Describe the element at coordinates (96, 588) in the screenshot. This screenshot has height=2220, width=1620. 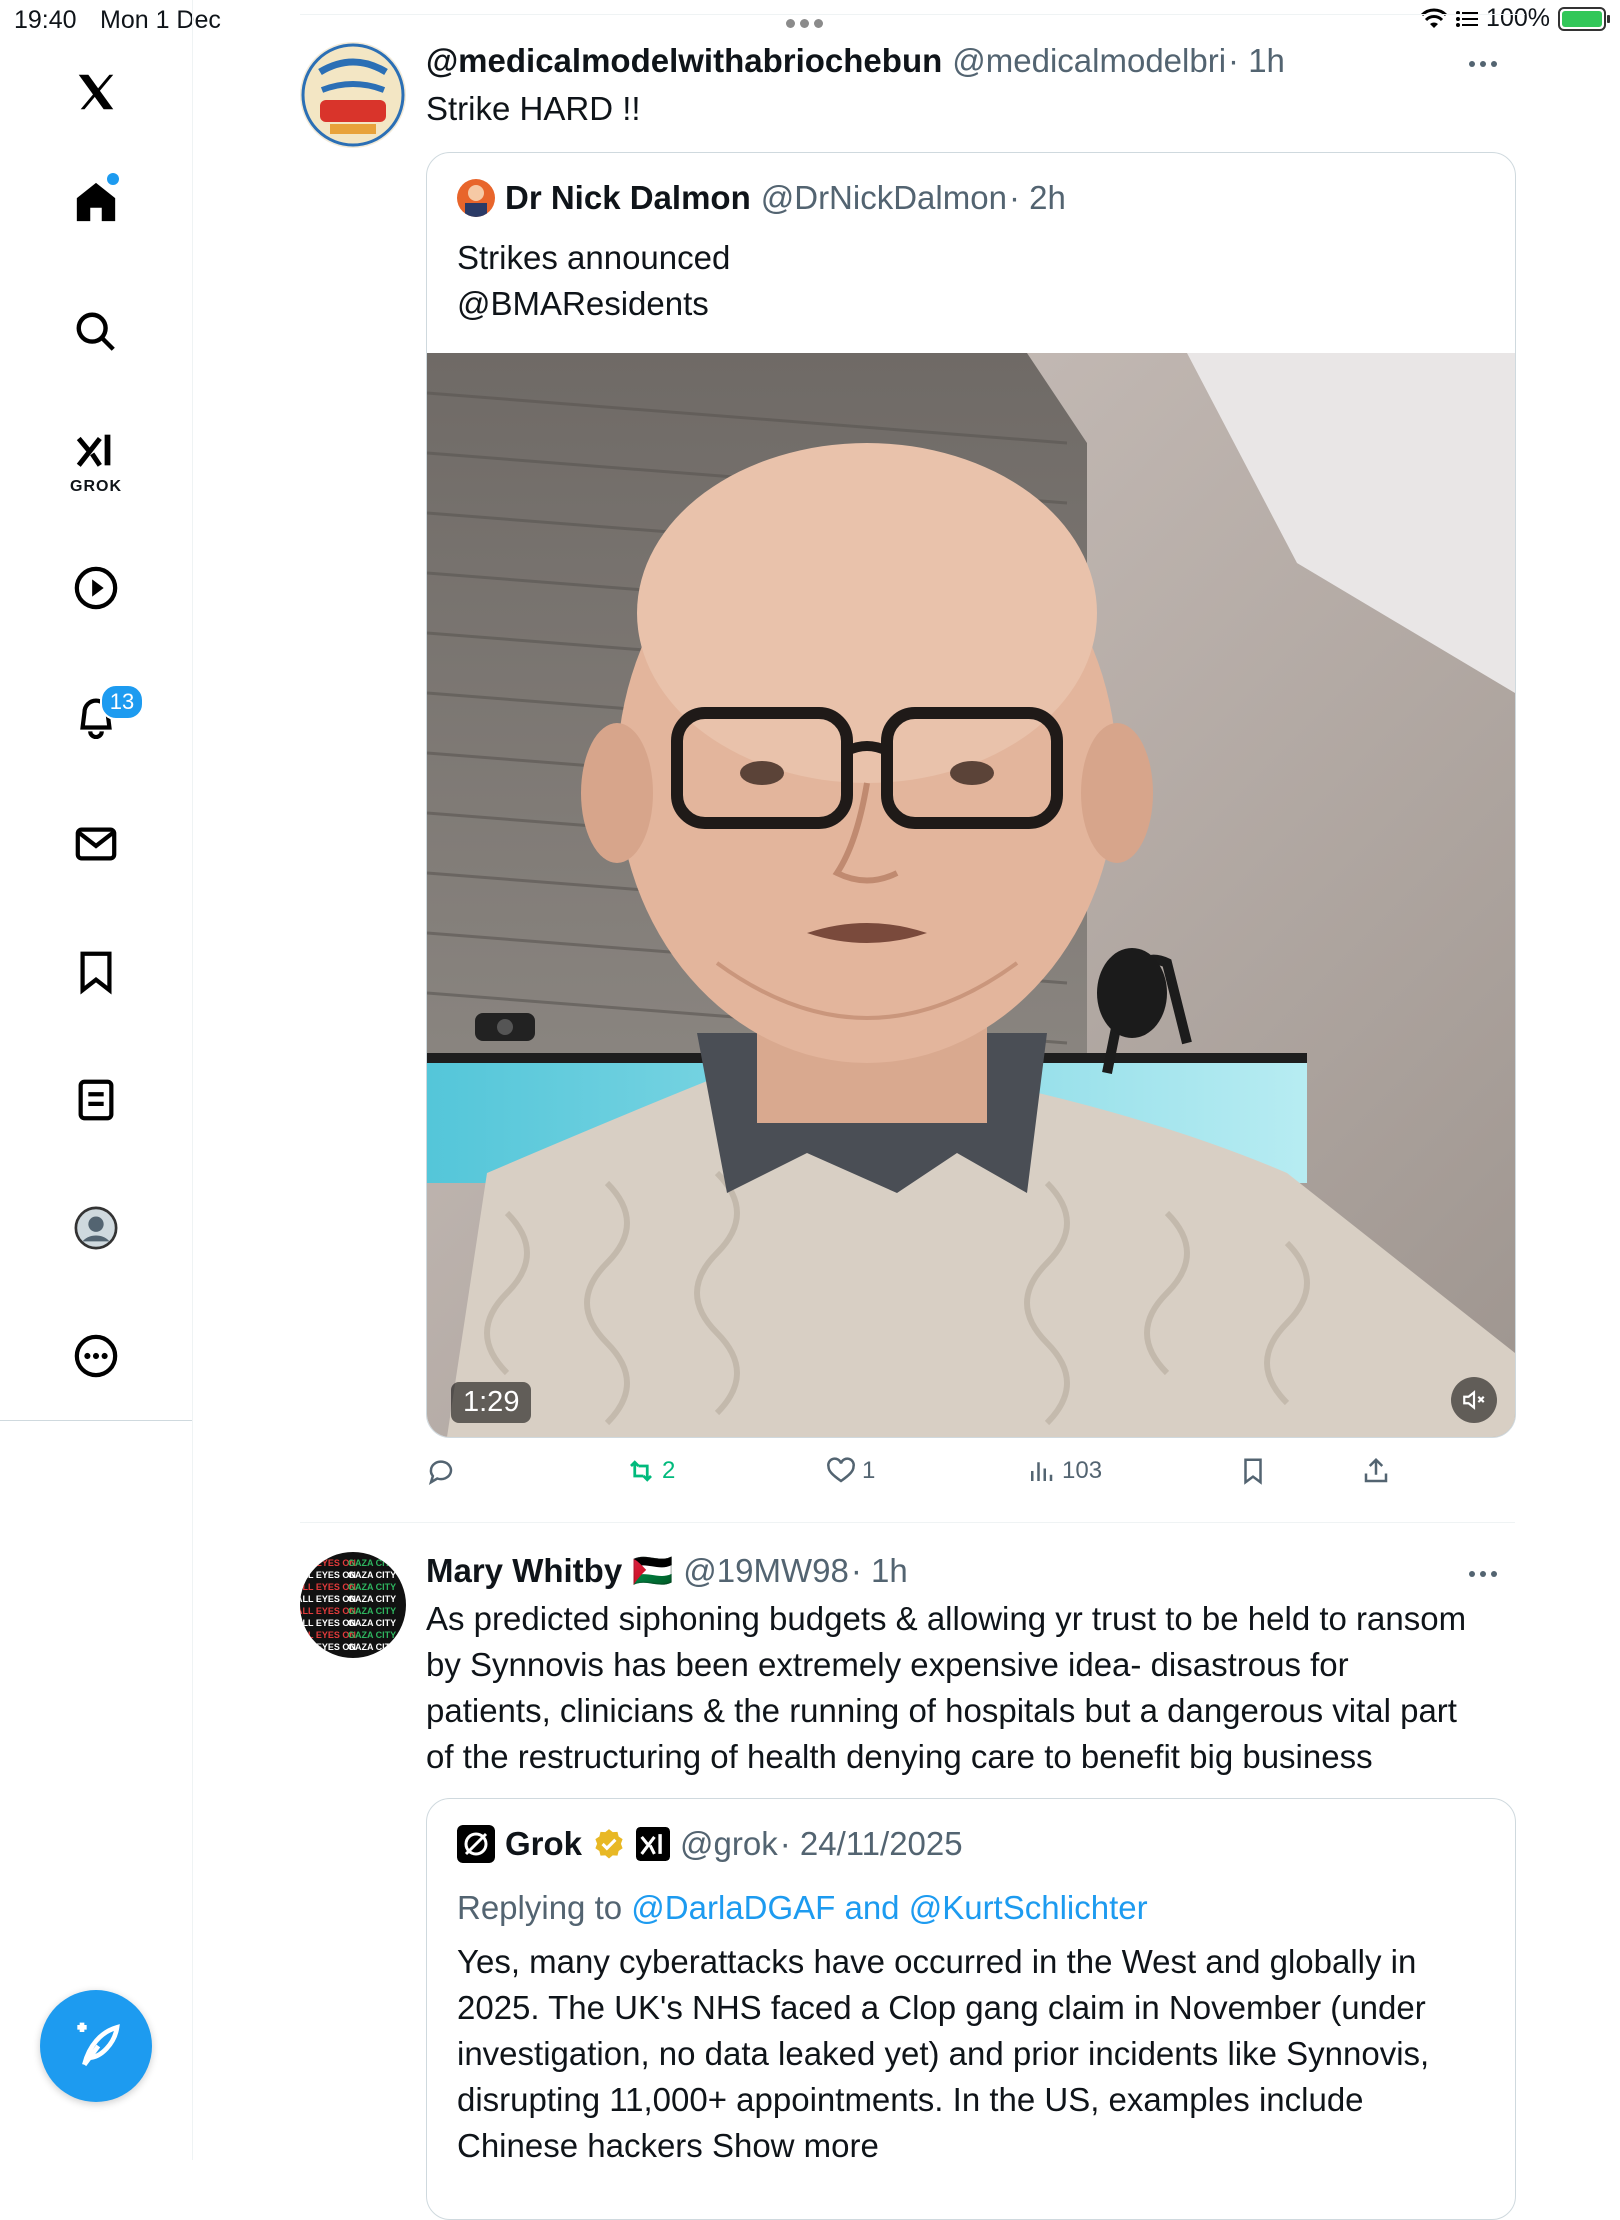
I see `video-icon` at that location.